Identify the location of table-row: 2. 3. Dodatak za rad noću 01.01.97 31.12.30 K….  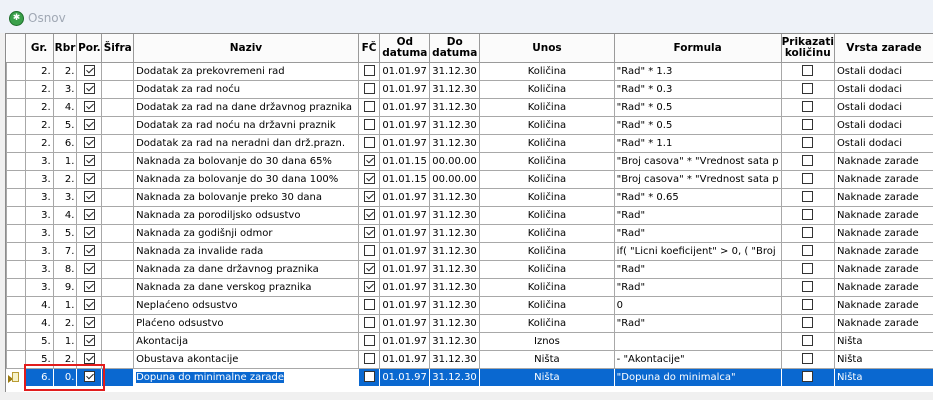
(469, 89).